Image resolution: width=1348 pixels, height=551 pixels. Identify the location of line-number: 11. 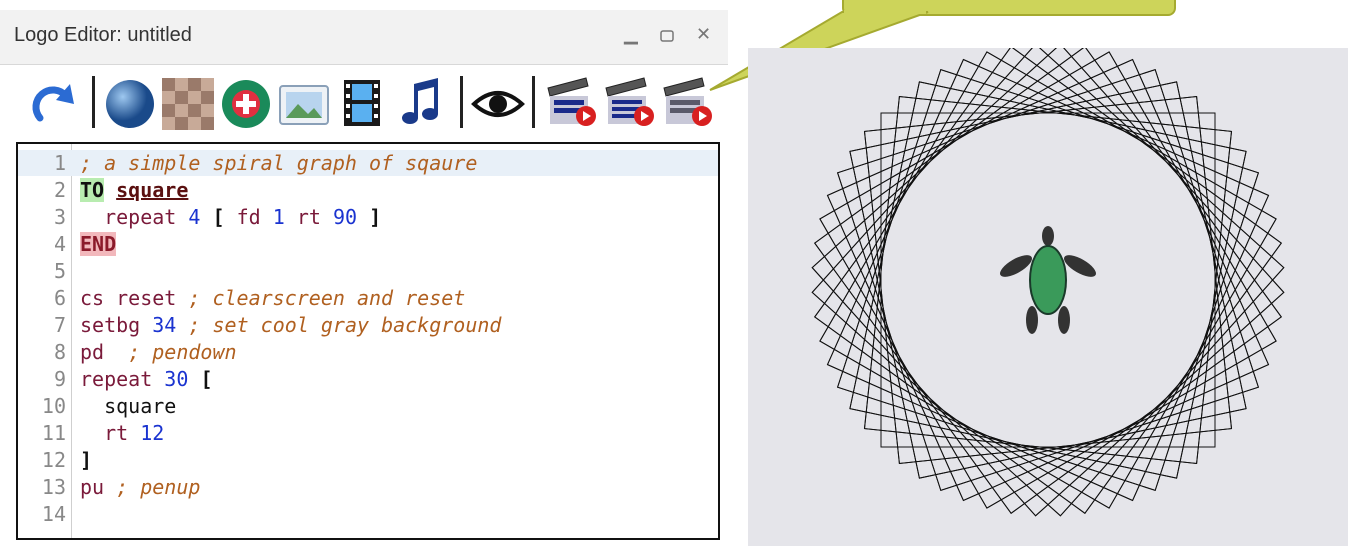
(53, 433).